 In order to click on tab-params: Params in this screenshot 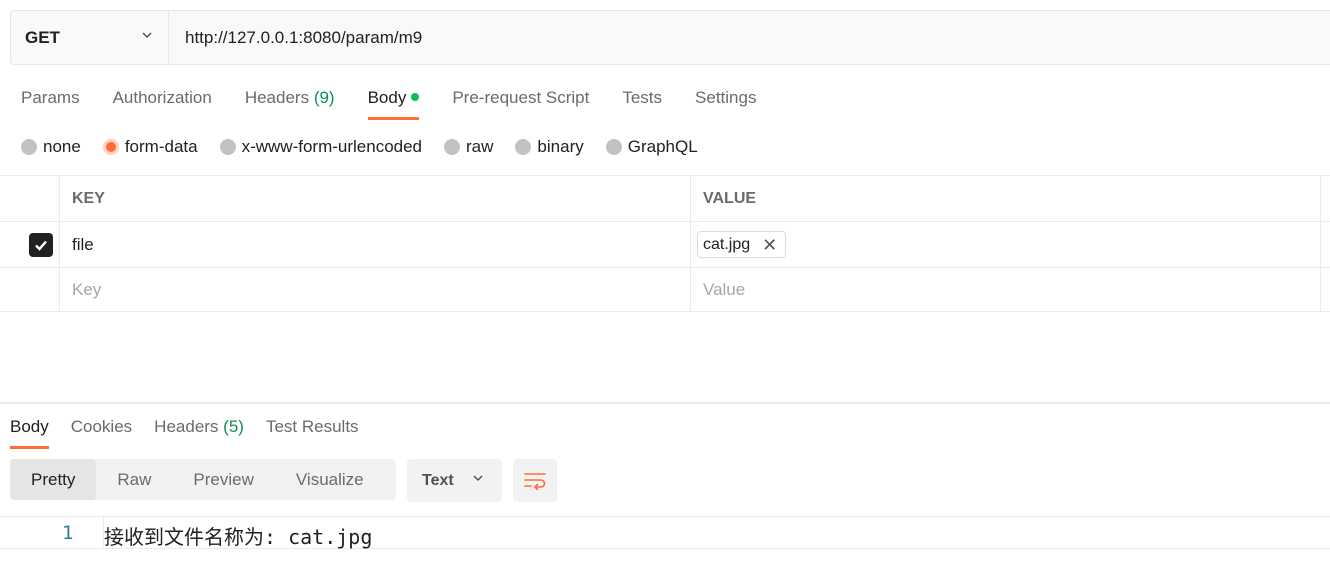, I will do `click(50, 102)`.